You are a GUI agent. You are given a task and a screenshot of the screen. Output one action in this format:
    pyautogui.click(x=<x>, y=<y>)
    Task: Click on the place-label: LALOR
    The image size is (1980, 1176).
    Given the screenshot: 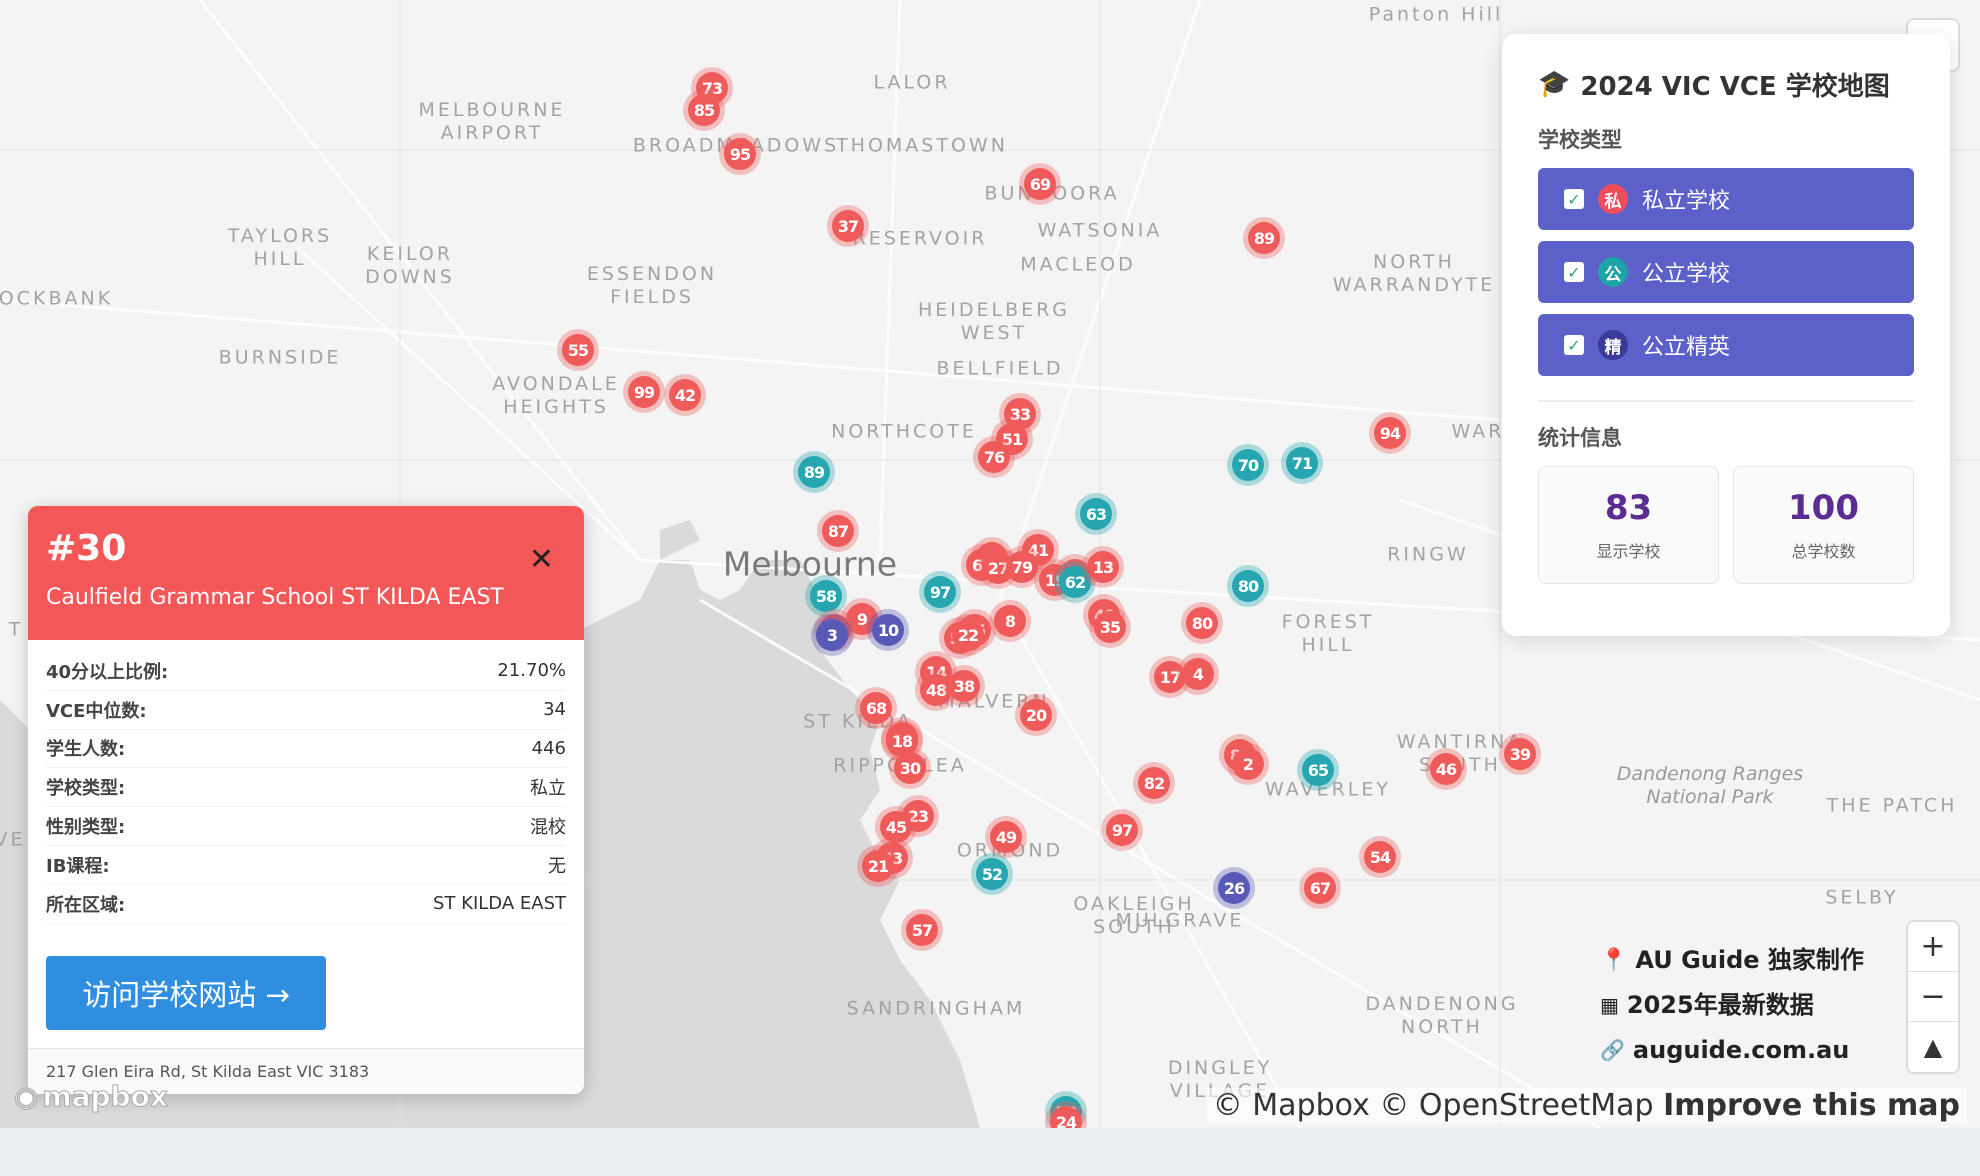 What is the action you would take?
    pyautogui.click(x=912, y=82)
    